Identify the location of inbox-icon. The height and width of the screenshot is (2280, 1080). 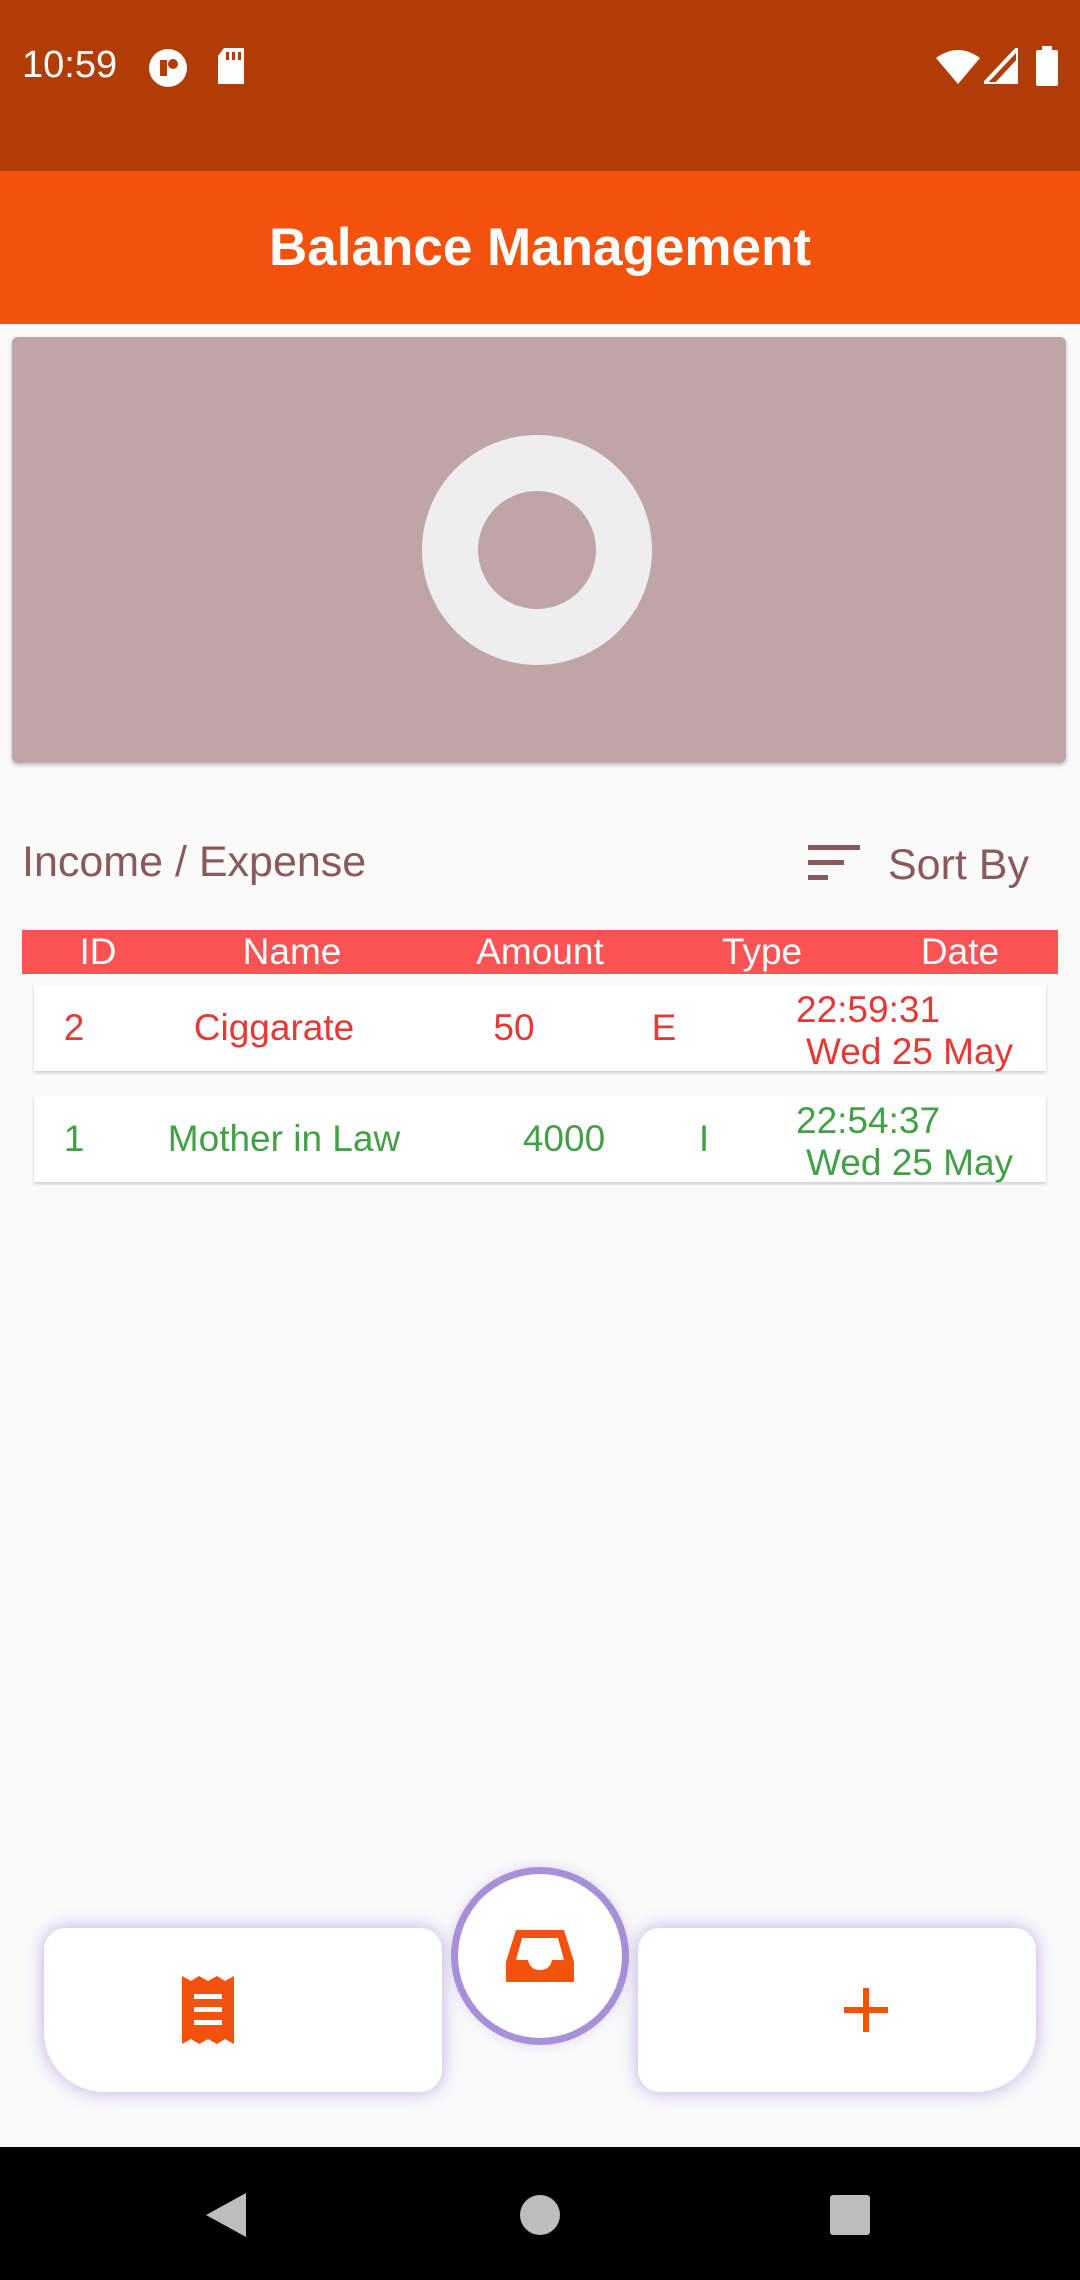
(540, 1958).